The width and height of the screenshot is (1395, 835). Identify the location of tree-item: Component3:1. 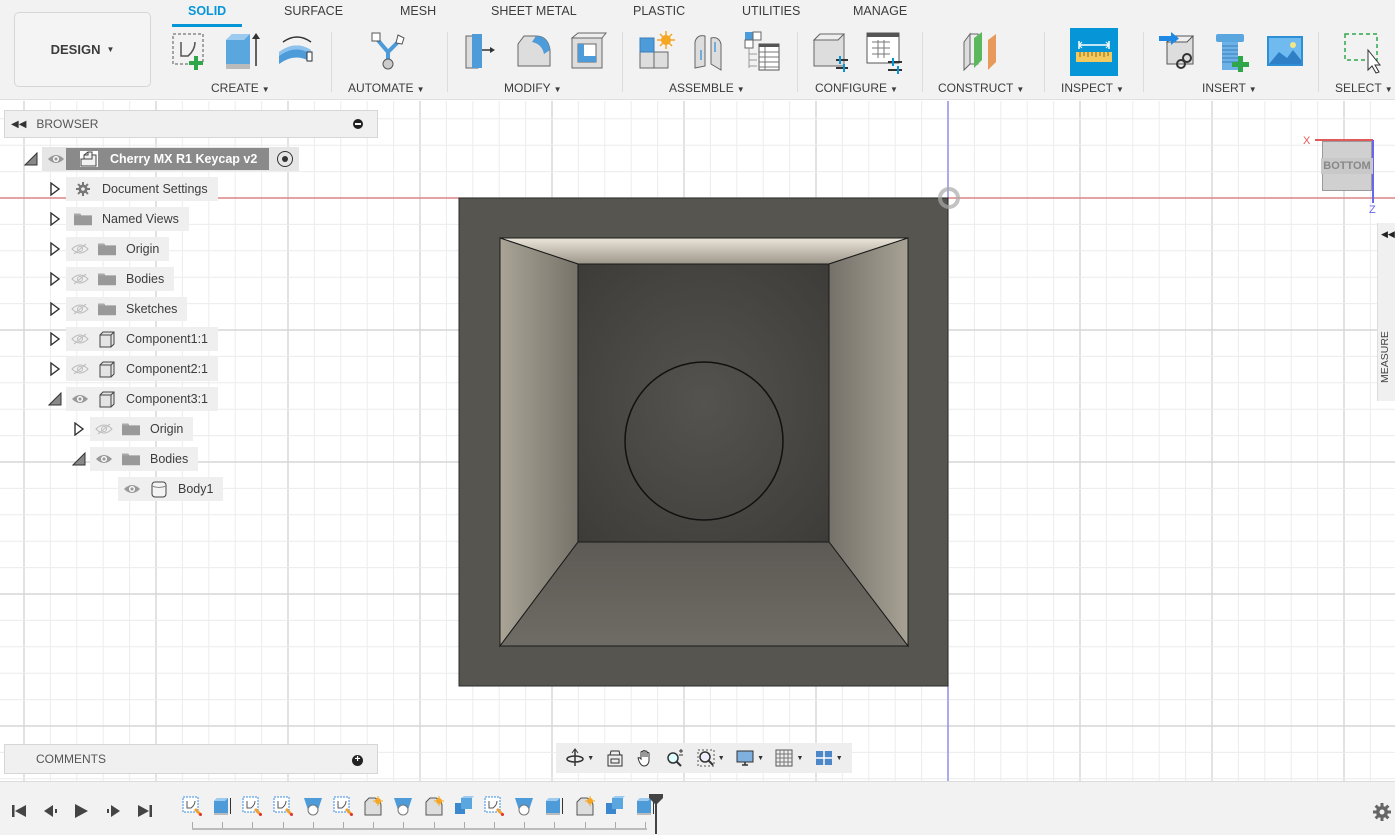
(133, 399).